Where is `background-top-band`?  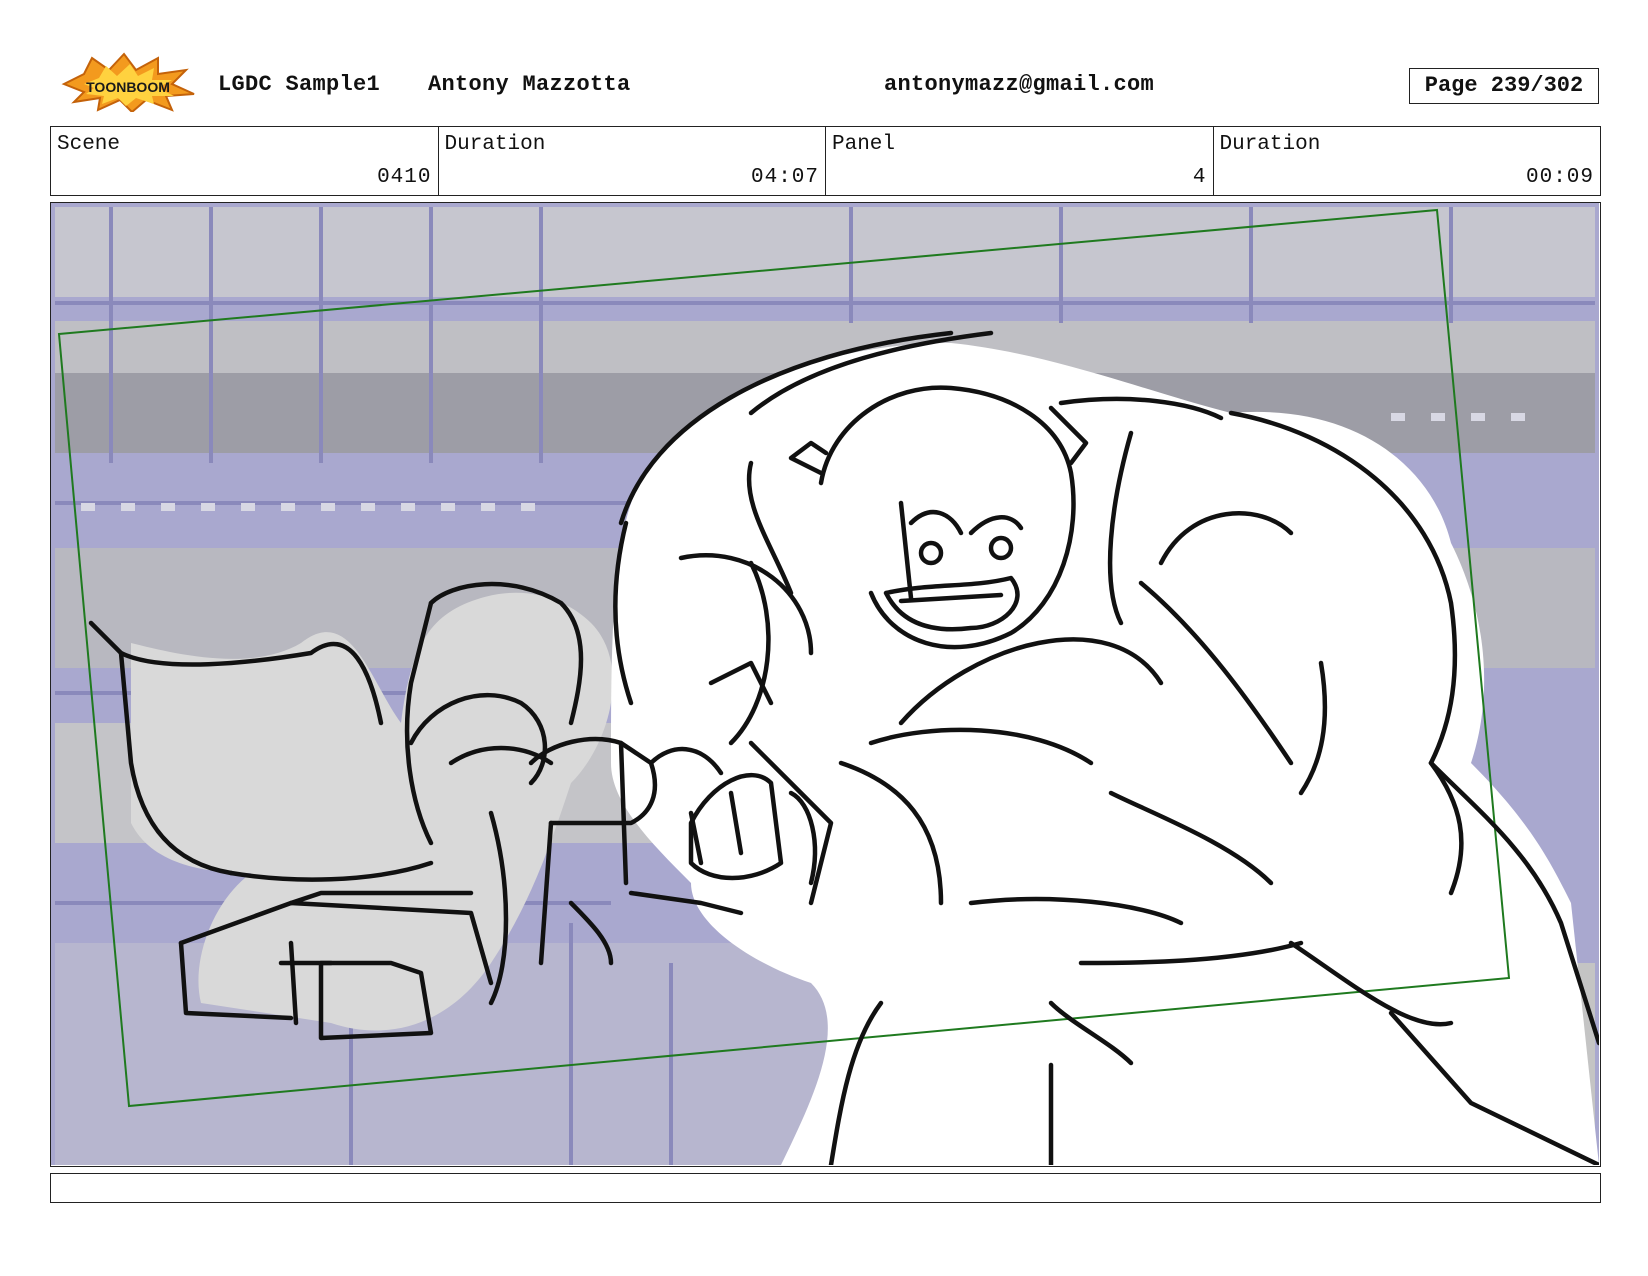
background-top-band is located at coordinates (825, 252).